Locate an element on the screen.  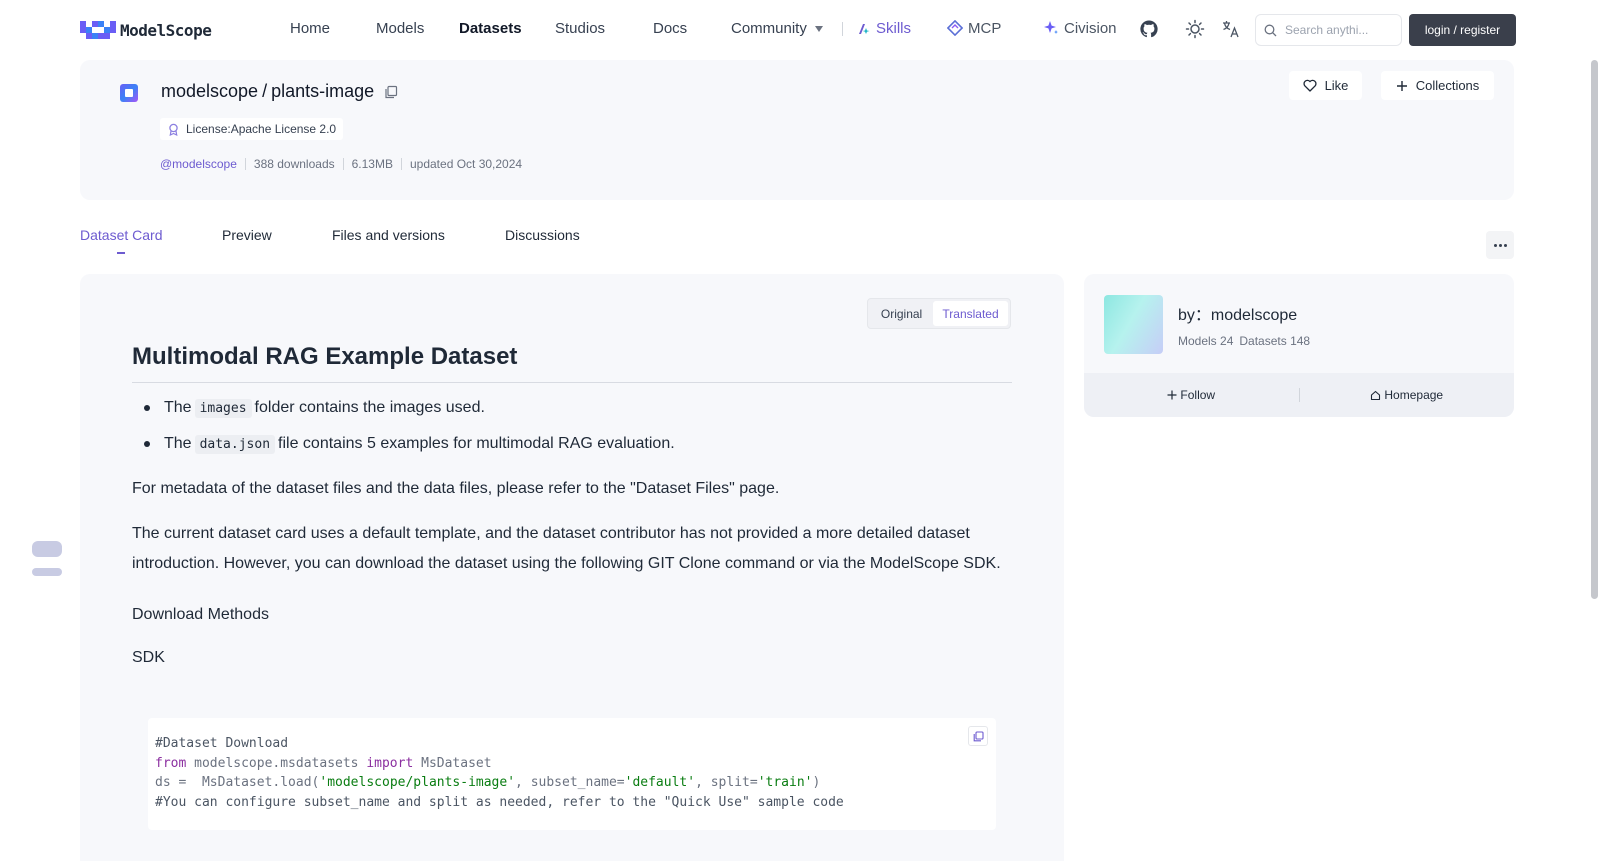
code-keyword: import is located at coordinates (390, 763).